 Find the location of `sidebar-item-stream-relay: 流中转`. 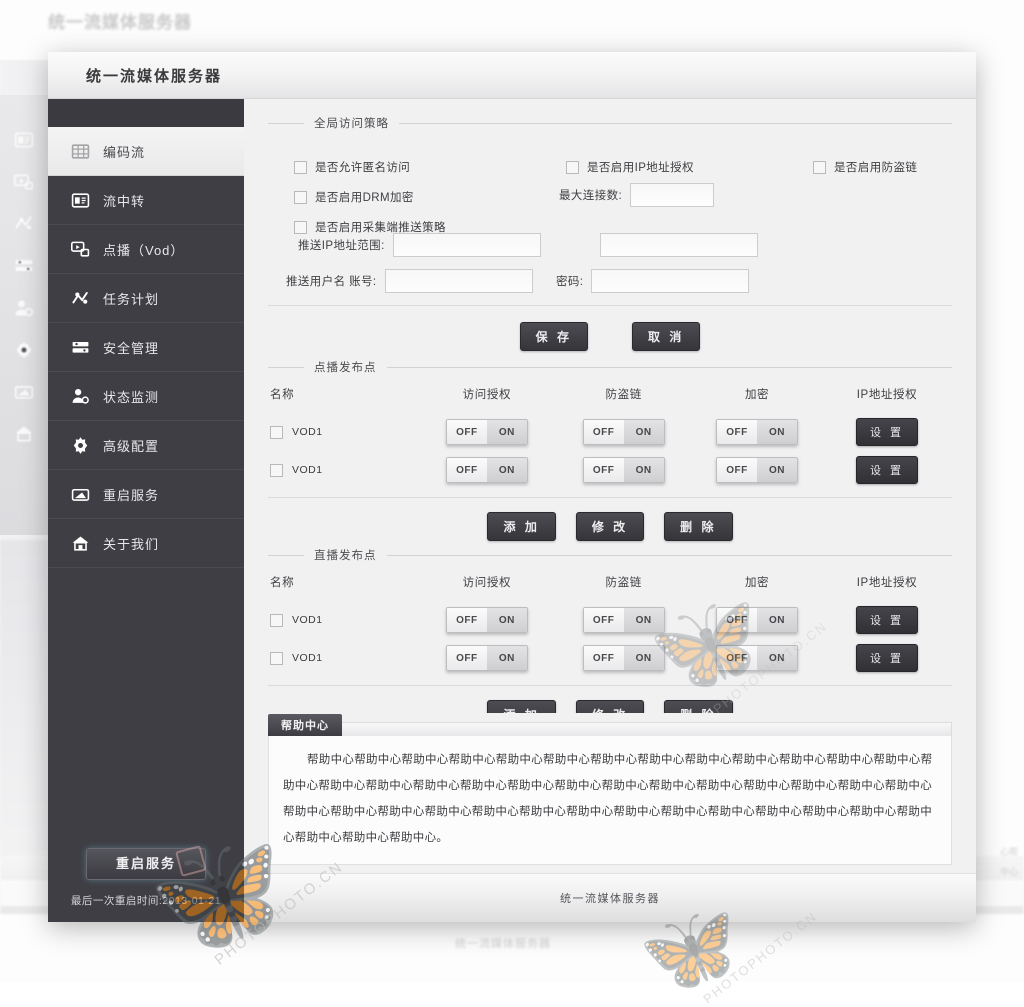

sidebar-item-stream-relay: 流中转 is located at coordinates (146, 200).